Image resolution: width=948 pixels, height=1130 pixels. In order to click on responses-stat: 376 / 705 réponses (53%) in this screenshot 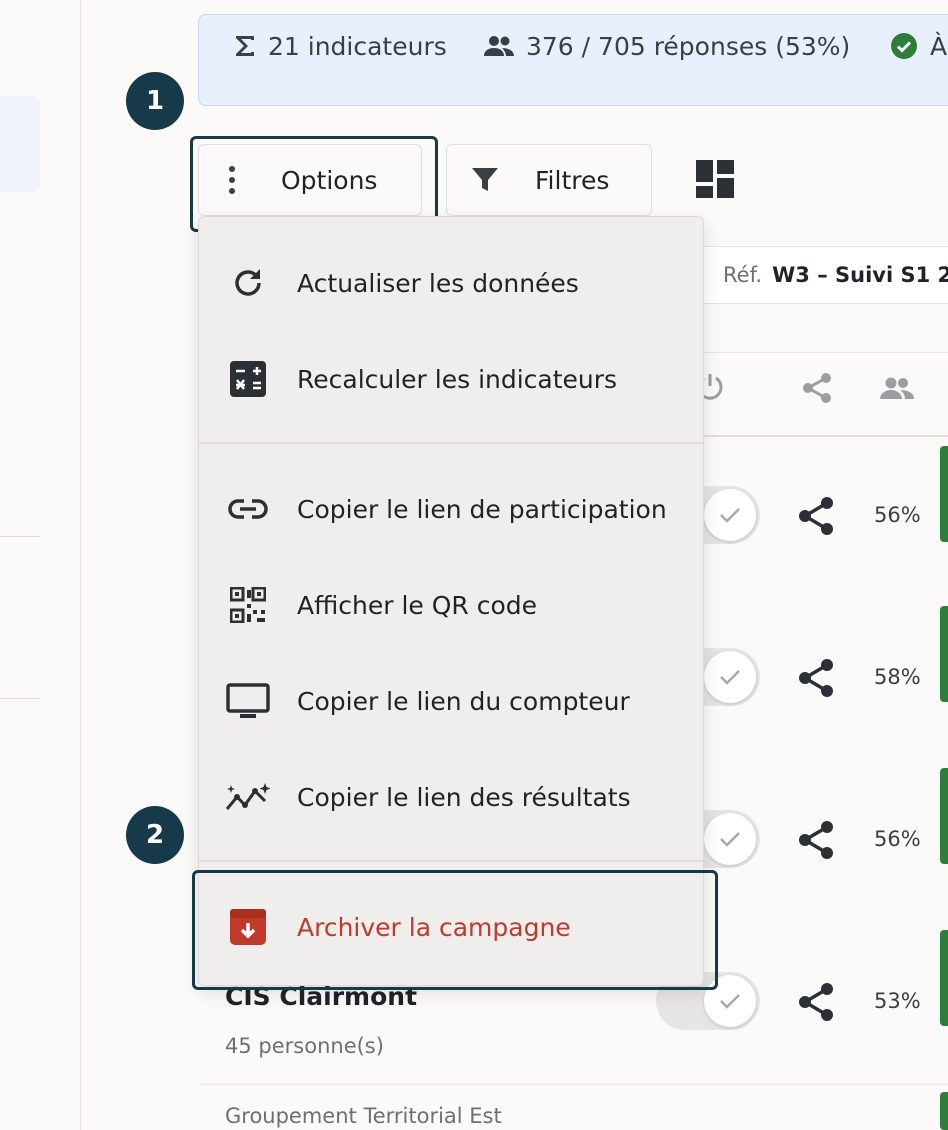, I will do `click(667, 46)`.